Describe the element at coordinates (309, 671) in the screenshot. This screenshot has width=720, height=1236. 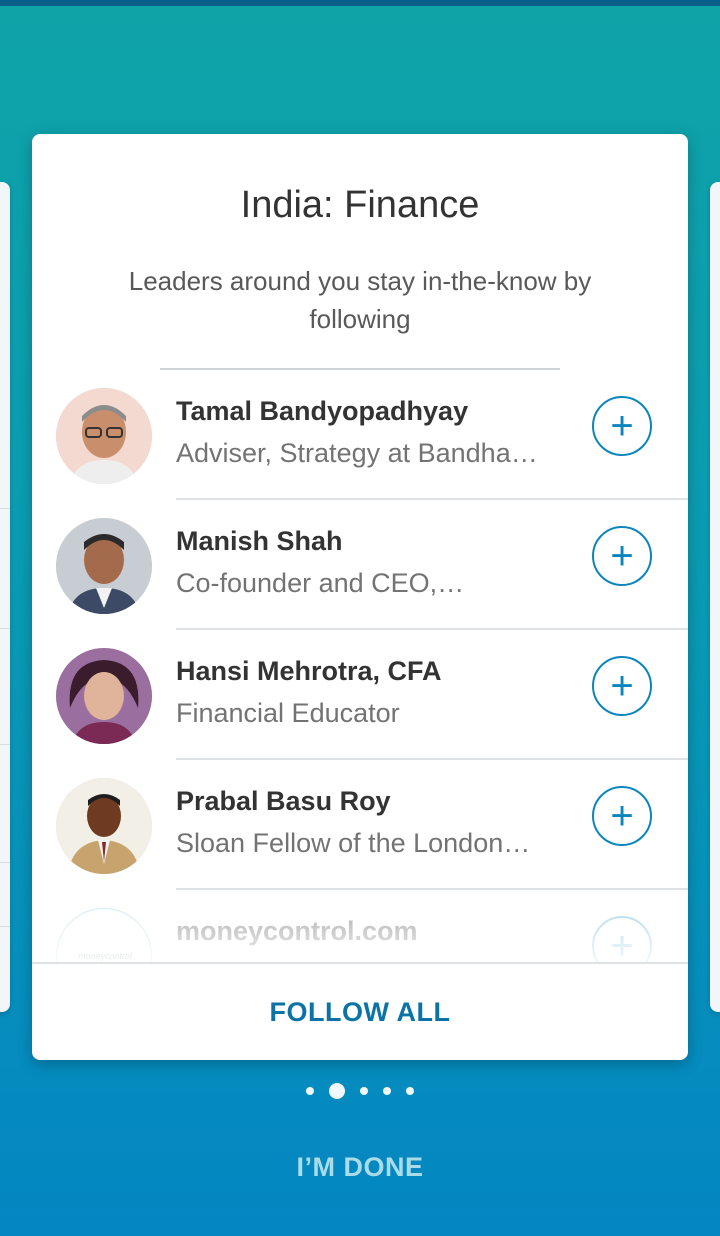
I see `person-name: Hansi Mehrotra, CFA` at that location.